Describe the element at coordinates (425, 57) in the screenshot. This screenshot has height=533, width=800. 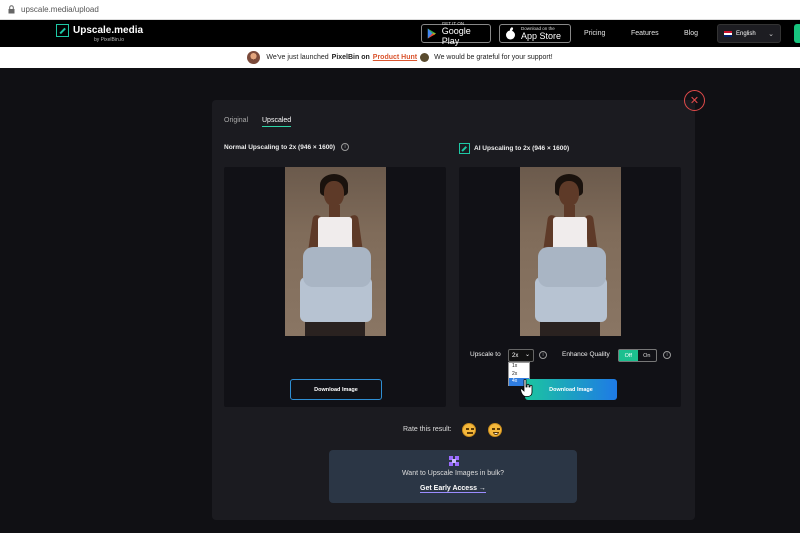
I see `product-hunt-cat-icon` at that location.